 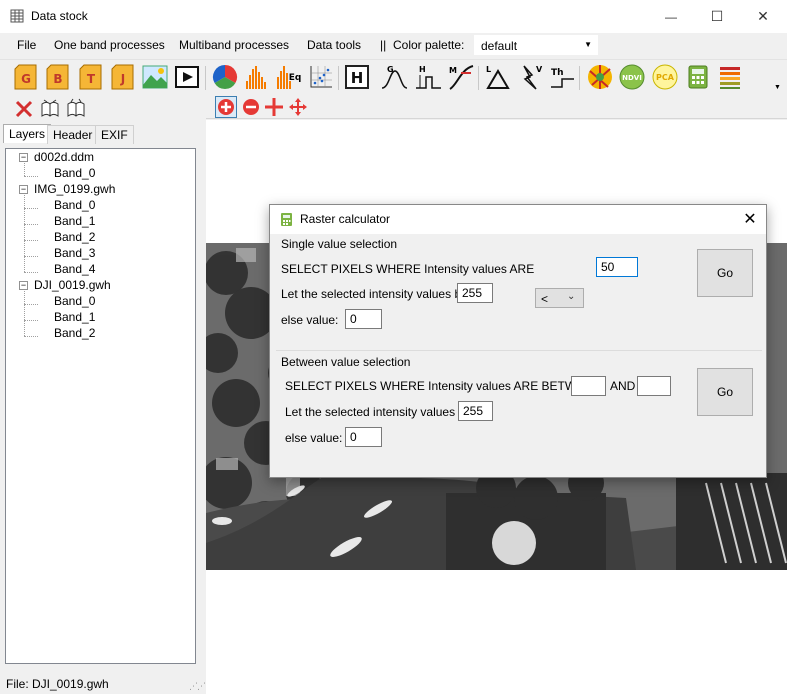 I want to click on tab-layers: Layers, so click(x=27, y=133).